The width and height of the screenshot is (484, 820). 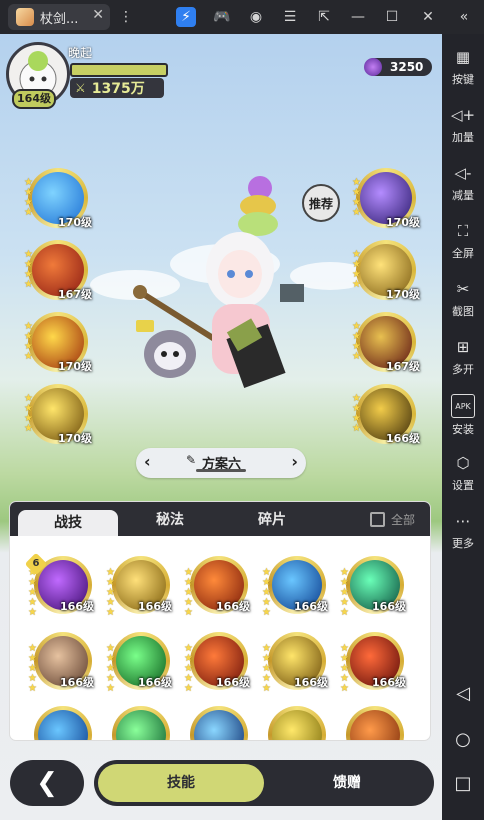 I want to click on collapse-icon: «, so click(x=464, y=17).